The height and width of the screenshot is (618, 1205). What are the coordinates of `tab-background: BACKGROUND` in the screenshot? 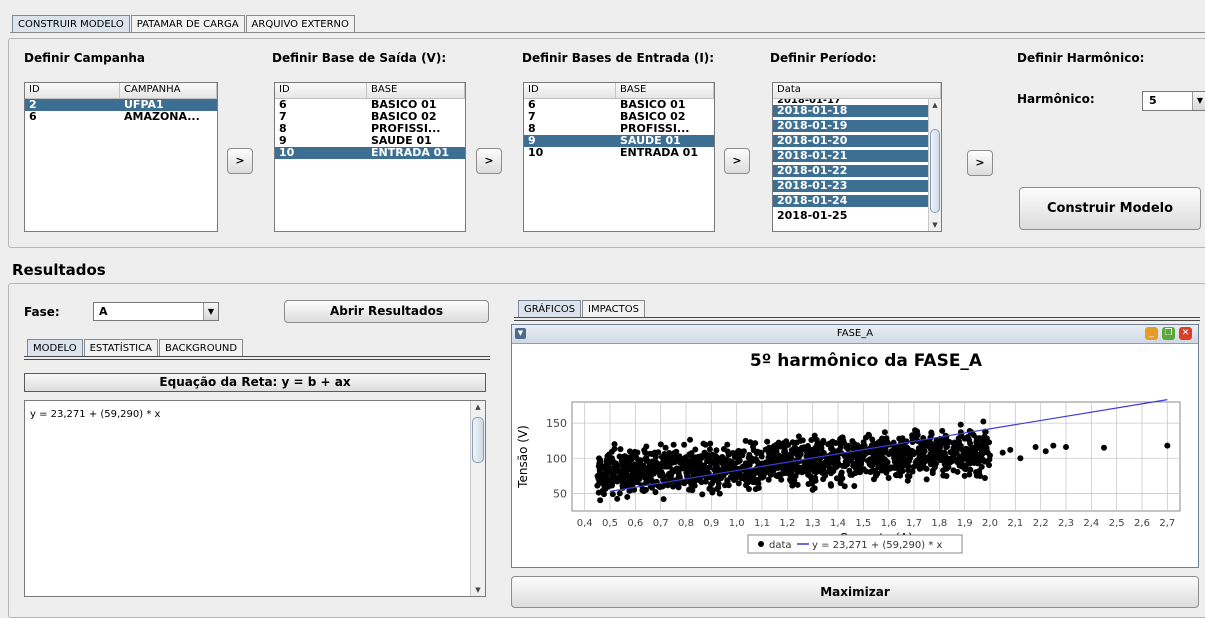 It's located at (201, 348).